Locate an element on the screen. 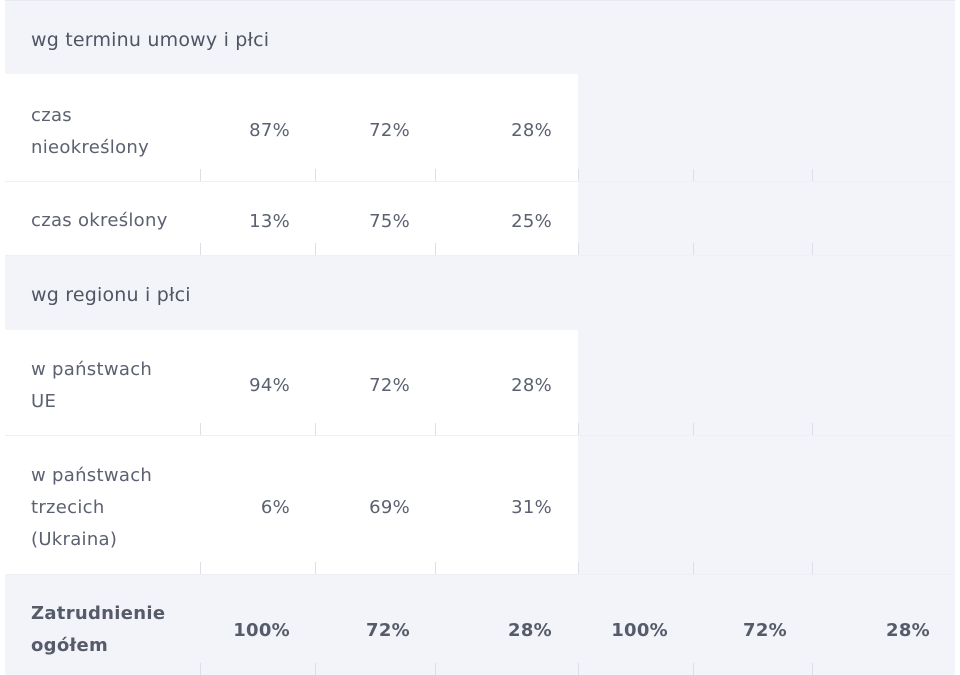  table-row: czas określony 13% 75% 25% is located at coordinates (480, 219).